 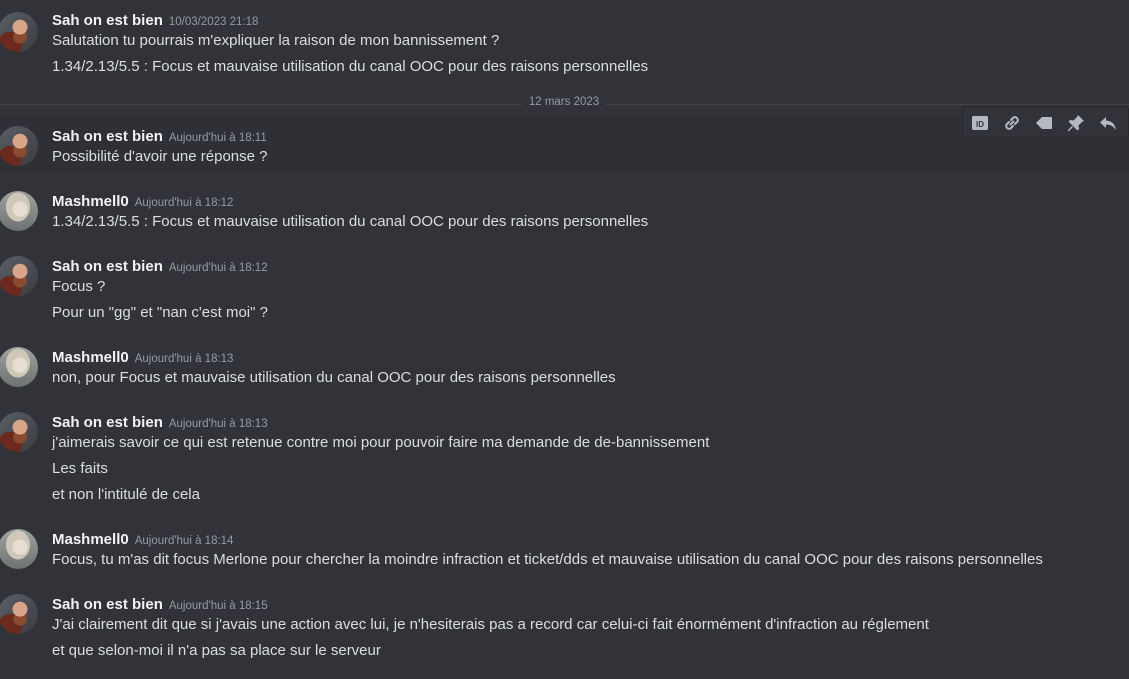 I want to click on message-header: Sah on est bien 10/03/2023 21:18, so click(x=155, y=20).